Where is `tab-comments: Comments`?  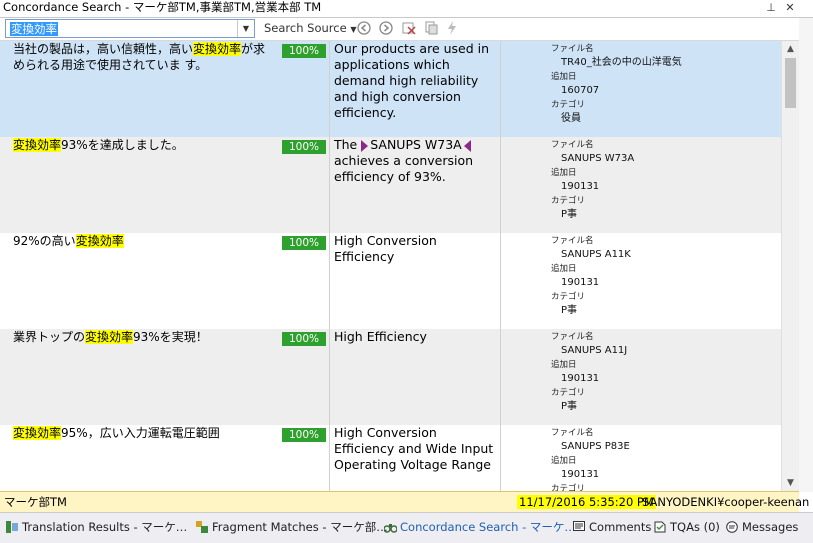
tab-comments: Comments is located at coordinates (612, 527).